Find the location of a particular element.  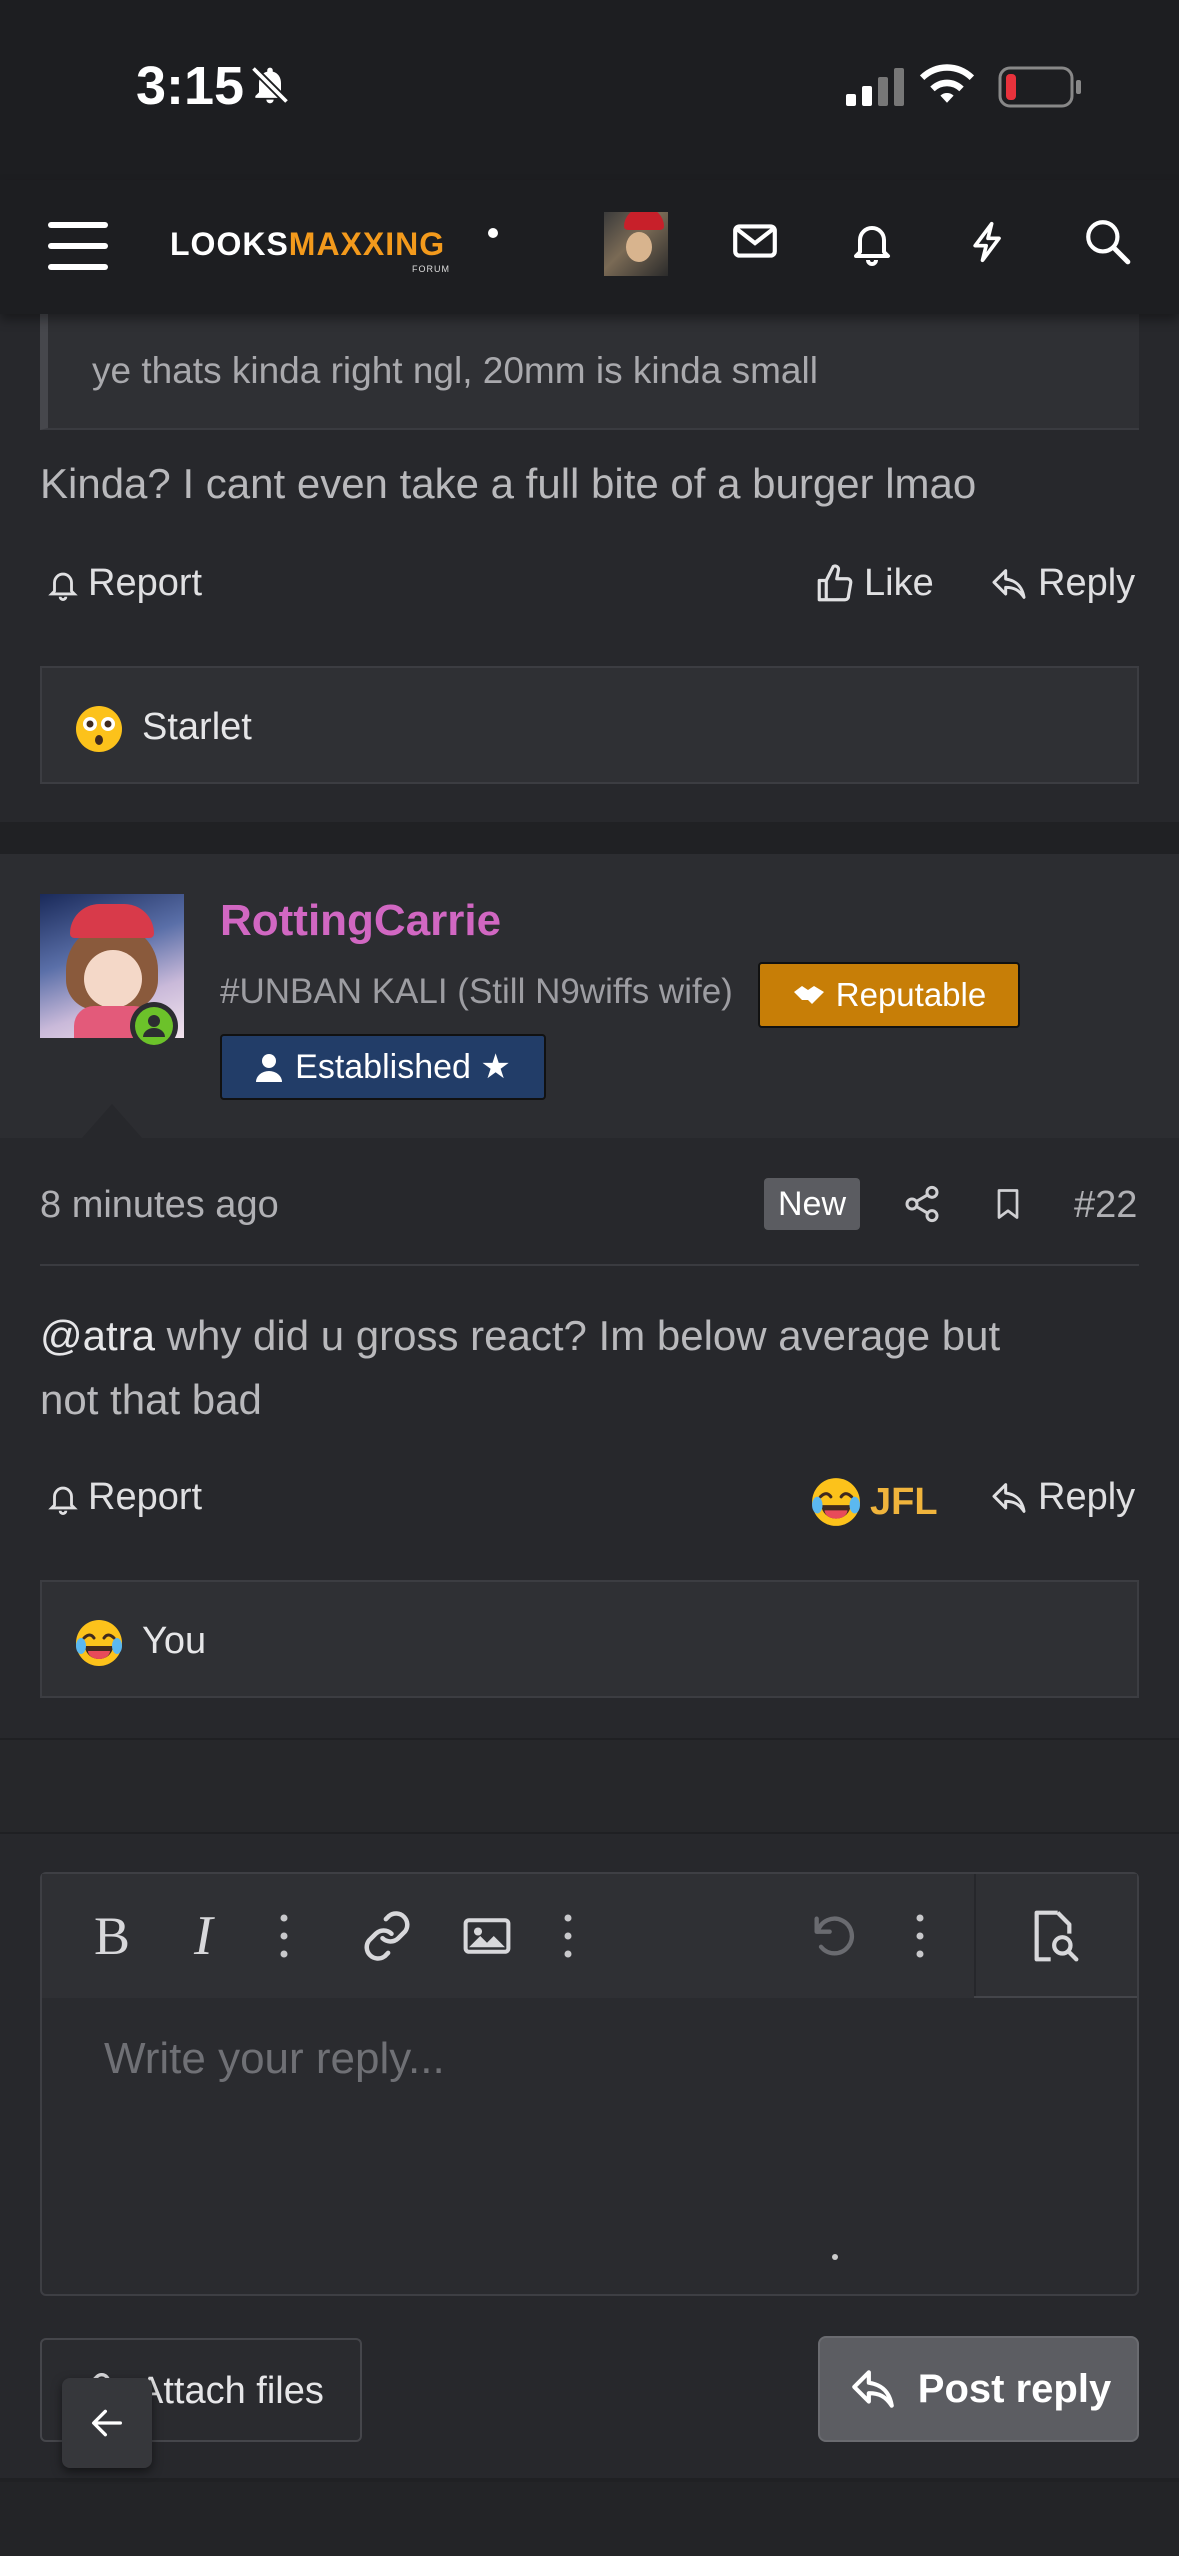

editor-toolbar: B I is located at coordinates (589, 1936).